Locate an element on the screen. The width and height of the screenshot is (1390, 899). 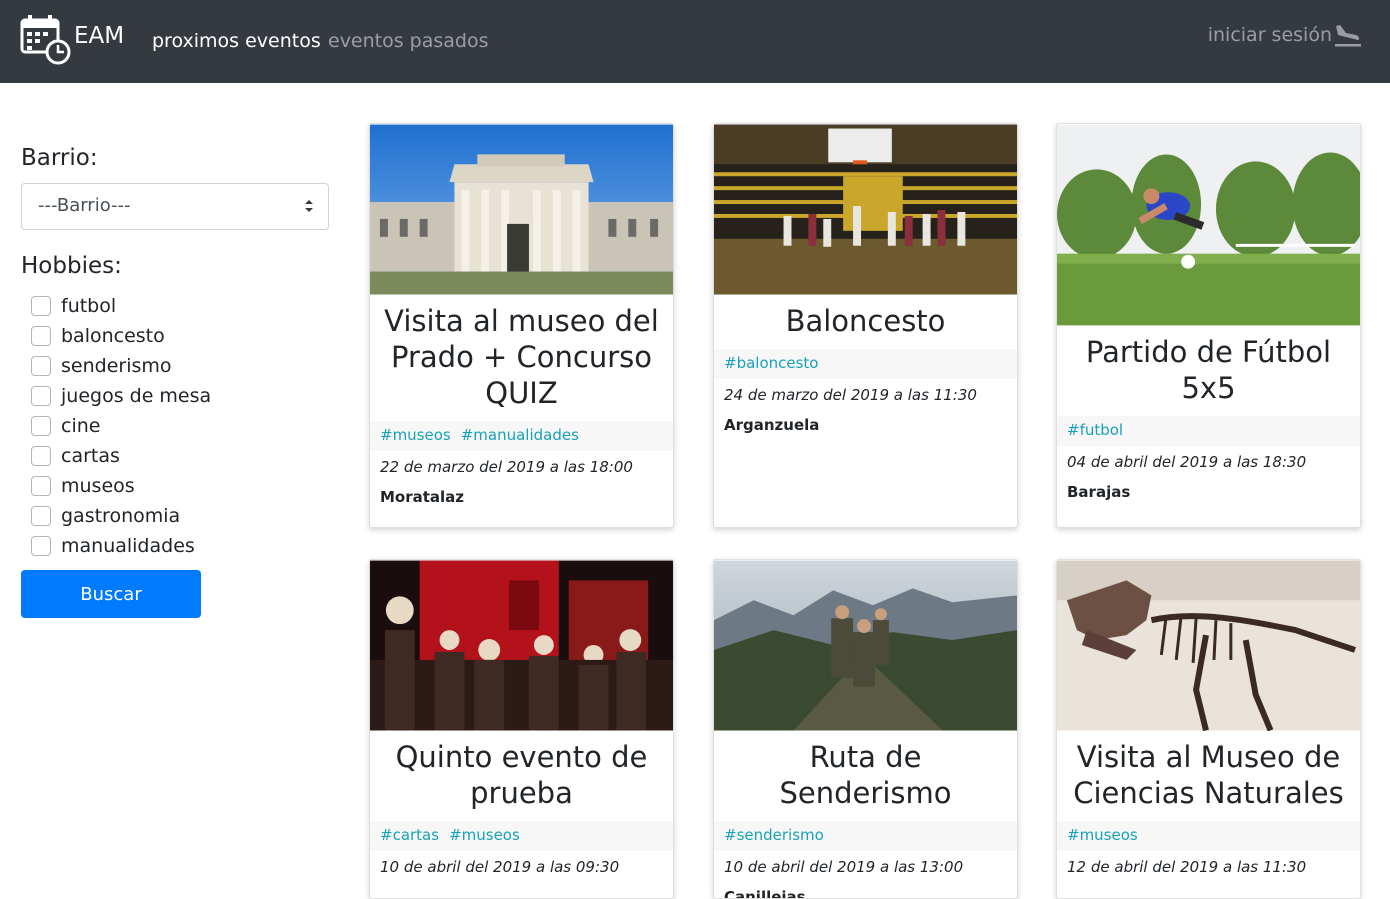
hobby-item: baloncesto is located at coordinates (121, 336).